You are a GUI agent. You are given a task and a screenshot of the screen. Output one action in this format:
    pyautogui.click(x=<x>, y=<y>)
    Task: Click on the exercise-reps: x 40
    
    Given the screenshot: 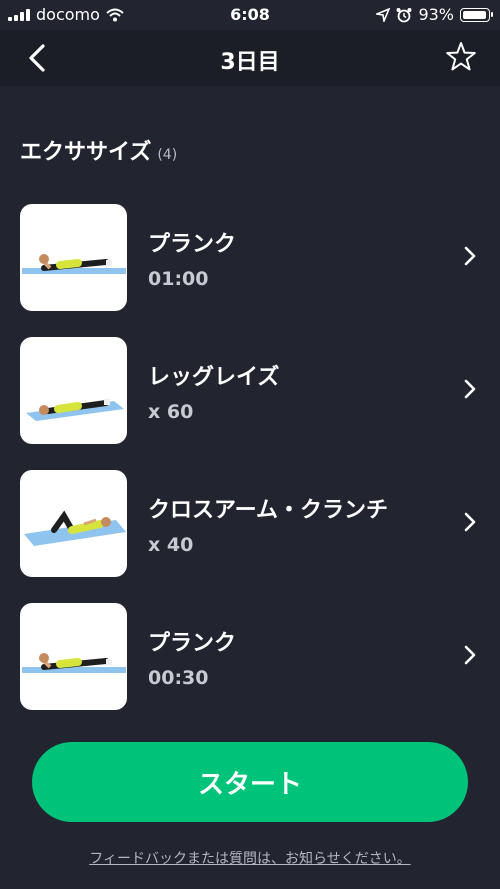 What is the action you would take?
    pyautogui.click(x=171, y=545)
    